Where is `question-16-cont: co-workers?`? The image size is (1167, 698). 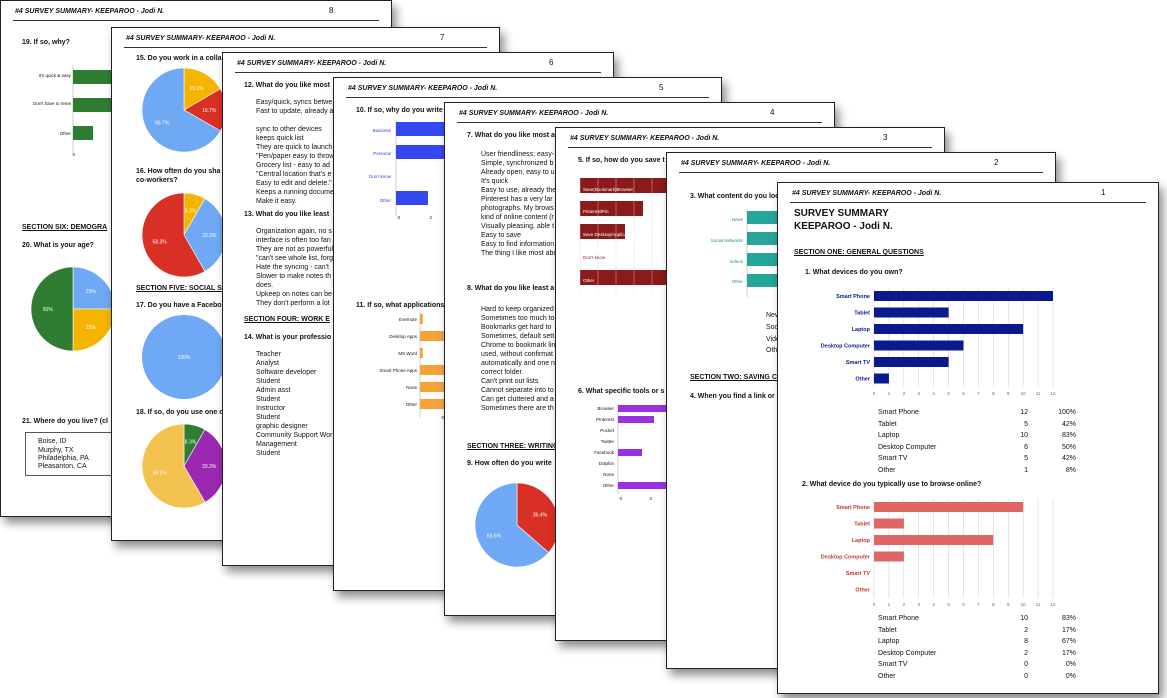 question-16-cont: co-workers? is located at coordinates (157, 180).